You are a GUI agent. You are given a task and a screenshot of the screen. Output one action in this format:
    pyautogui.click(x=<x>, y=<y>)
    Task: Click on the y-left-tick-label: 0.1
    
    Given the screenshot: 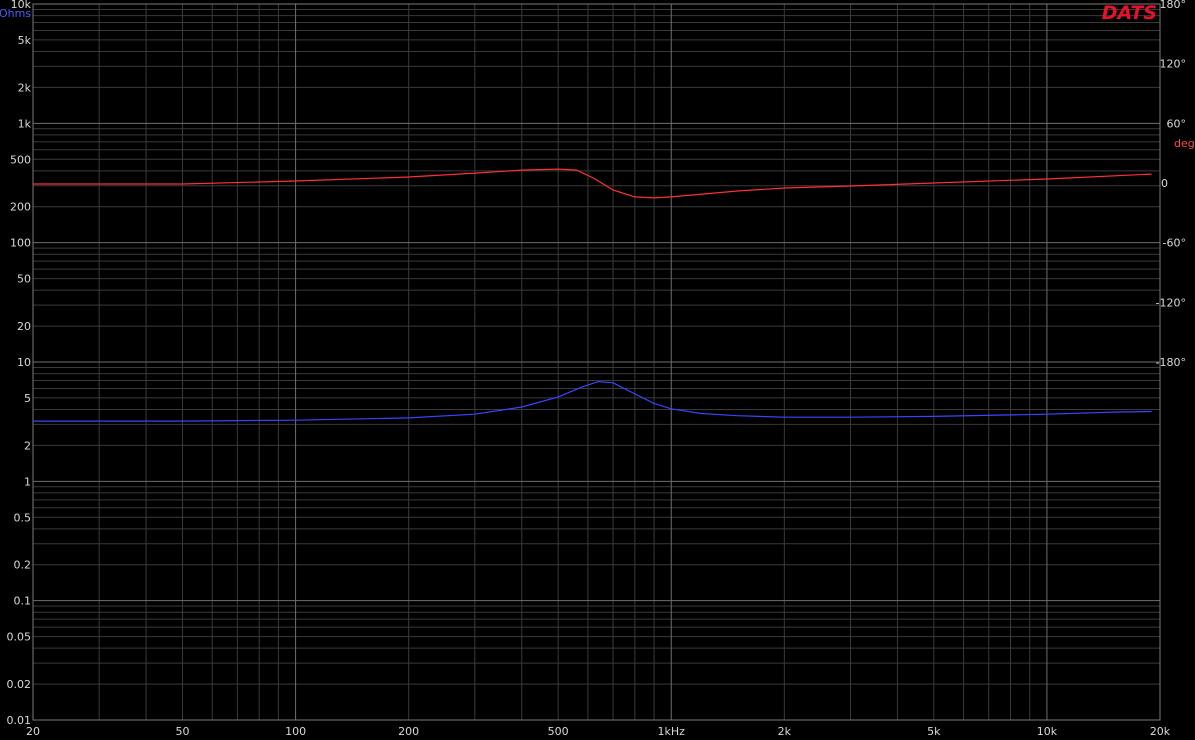 What is the action you would take?
    pyautogui.click(x=23, y=601)
    